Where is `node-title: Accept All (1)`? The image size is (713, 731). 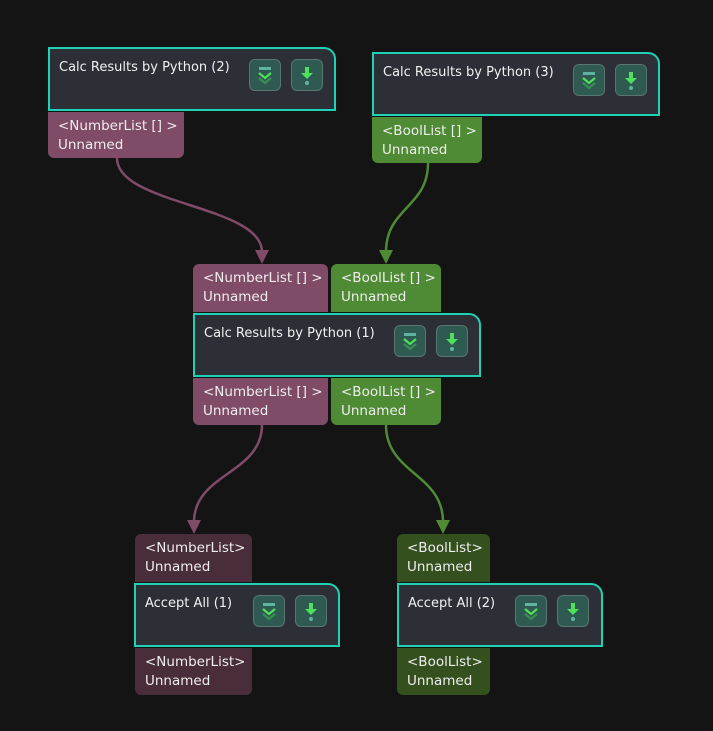 node-title: Accept All (1) is located at coordinates (189, 603).